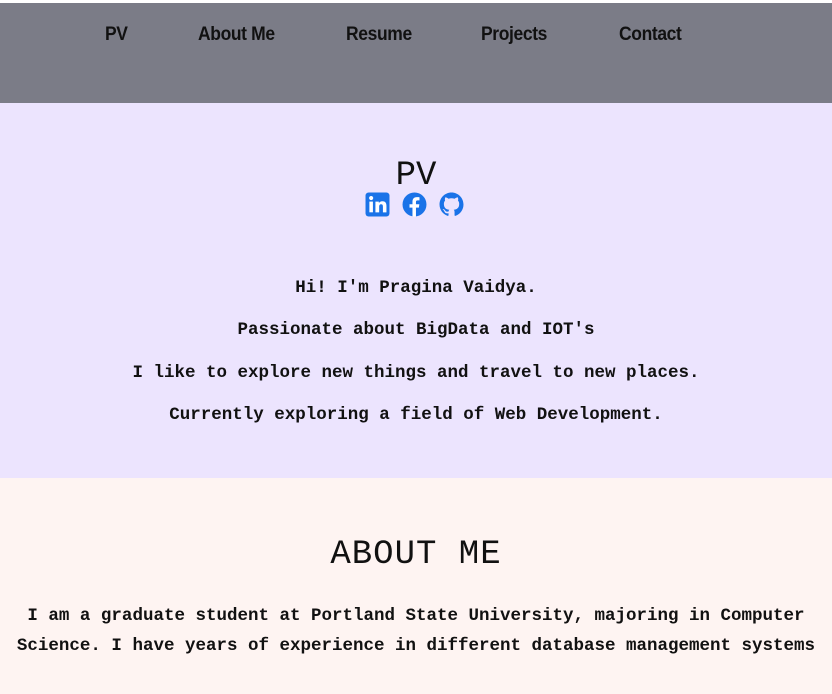 The height and width of the screenshot is (694, 832). I want to click on github-icon, so click(451, 204).